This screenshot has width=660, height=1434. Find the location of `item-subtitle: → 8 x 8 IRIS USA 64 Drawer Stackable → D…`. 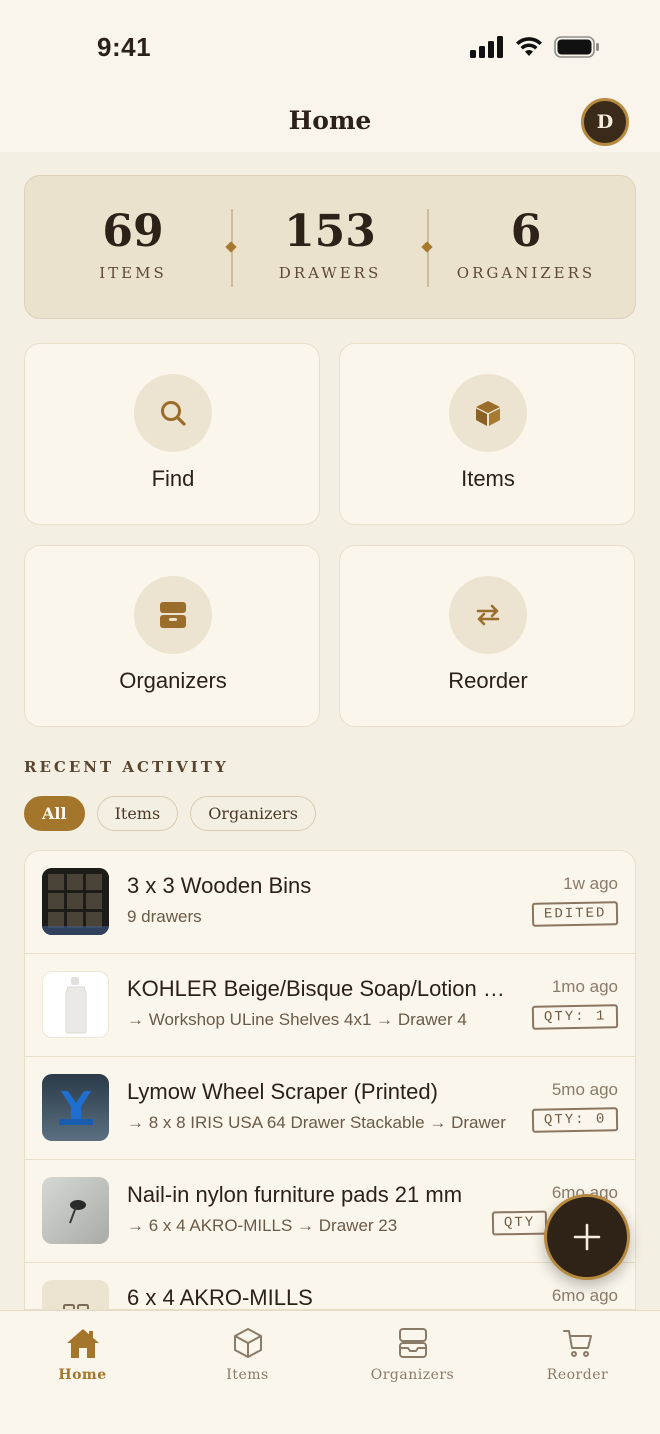

item-subtitle: → 8 x 8 IRIS USA 64 Drawer Stackable → D… is located at coordinates (316, 1122).